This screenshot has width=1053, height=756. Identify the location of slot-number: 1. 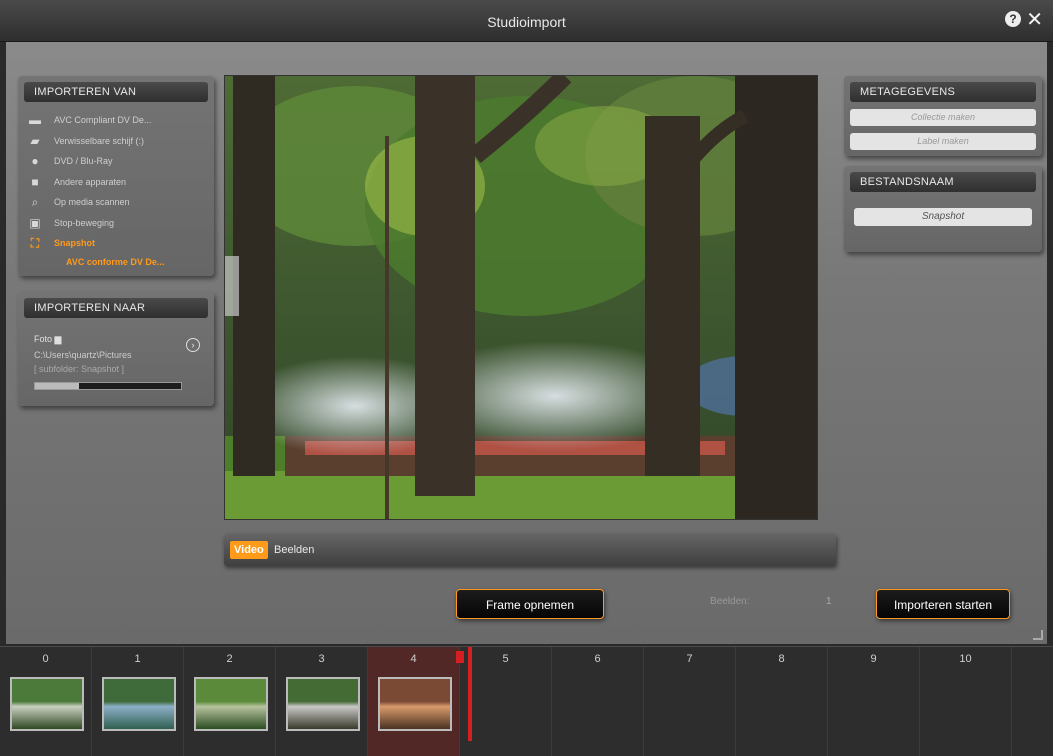
(137, 659).